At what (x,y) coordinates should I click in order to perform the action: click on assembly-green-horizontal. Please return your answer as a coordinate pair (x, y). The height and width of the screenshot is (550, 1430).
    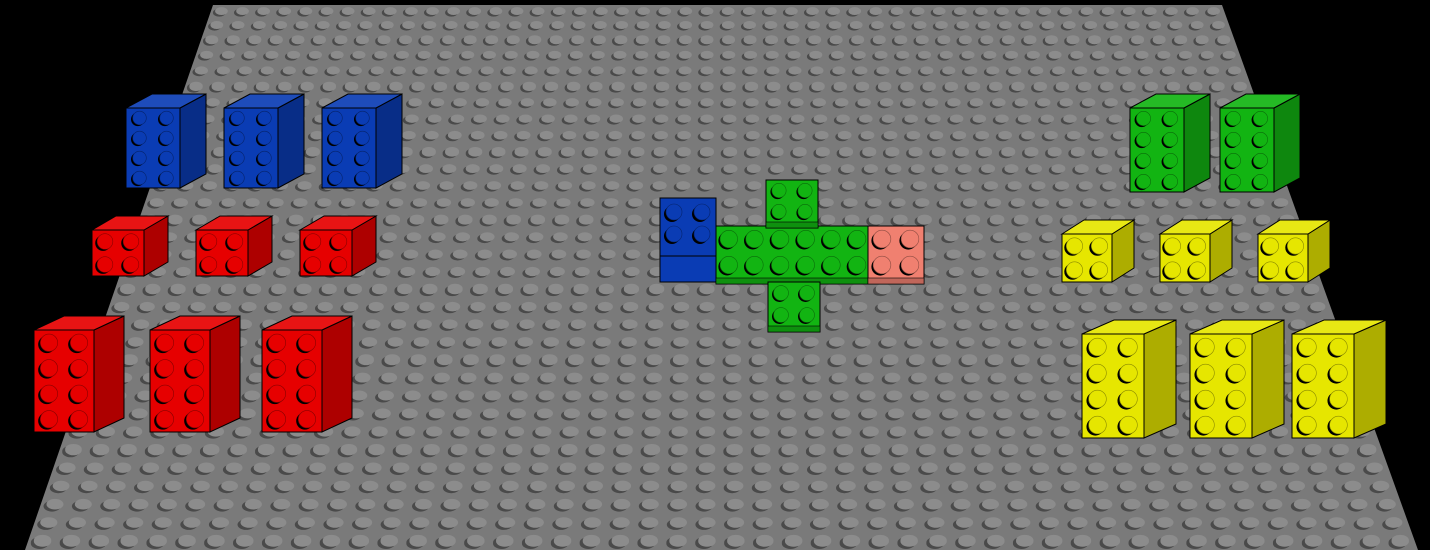
    Looking at the image, I should click on (793, 255).